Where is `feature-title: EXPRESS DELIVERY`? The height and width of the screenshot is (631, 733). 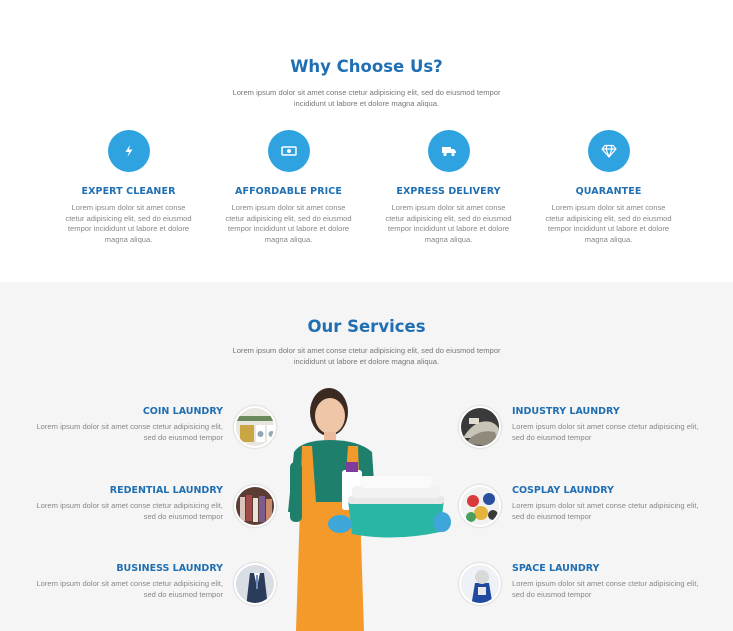
feature-title: EXPRESS DELIVERY is located at coordinates (448, 191).